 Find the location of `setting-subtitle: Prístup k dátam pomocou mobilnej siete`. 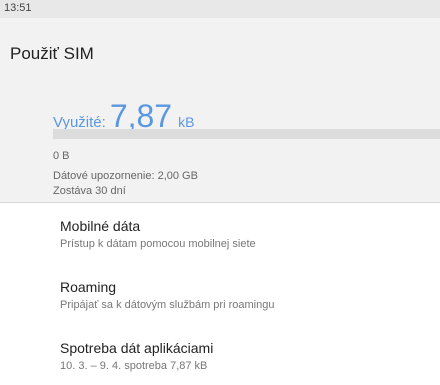

setting-subtitle: Prístup k dátam pomocou mobilnej siete is located at coordinates (158, 244).